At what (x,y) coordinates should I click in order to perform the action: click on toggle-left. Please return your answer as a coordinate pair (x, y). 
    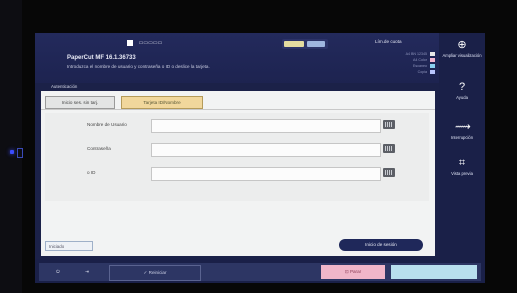
    Looking at the image, I should click on (294, 44).